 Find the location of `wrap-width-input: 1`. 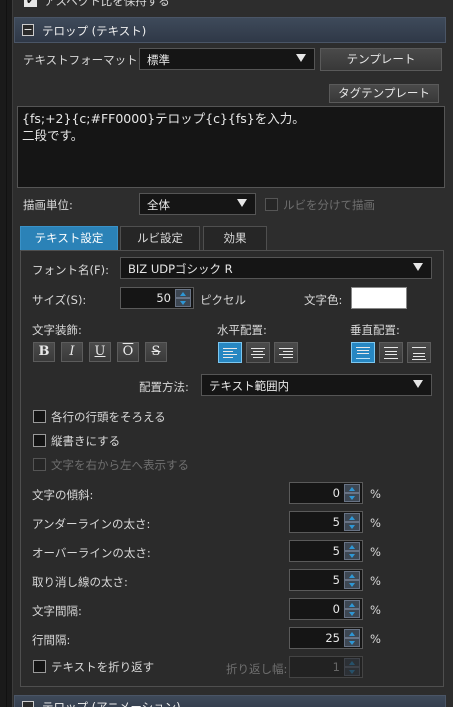

wrap-width-input: 1 is located at coordinates (326, 667).